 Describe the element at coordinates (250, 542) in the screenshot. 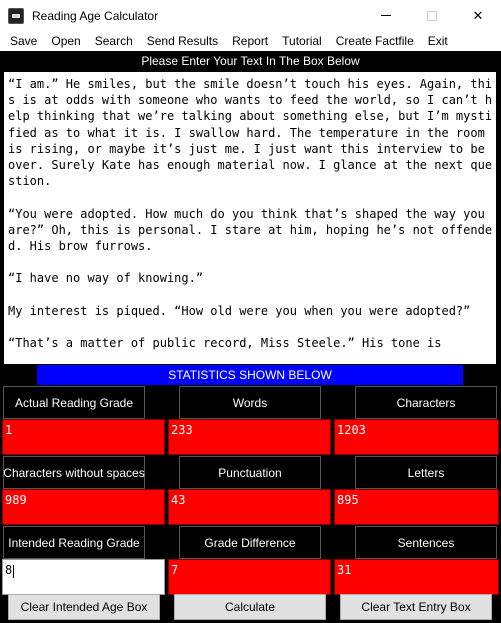

I see `grade-difference-label: Grade Difference` at that location.